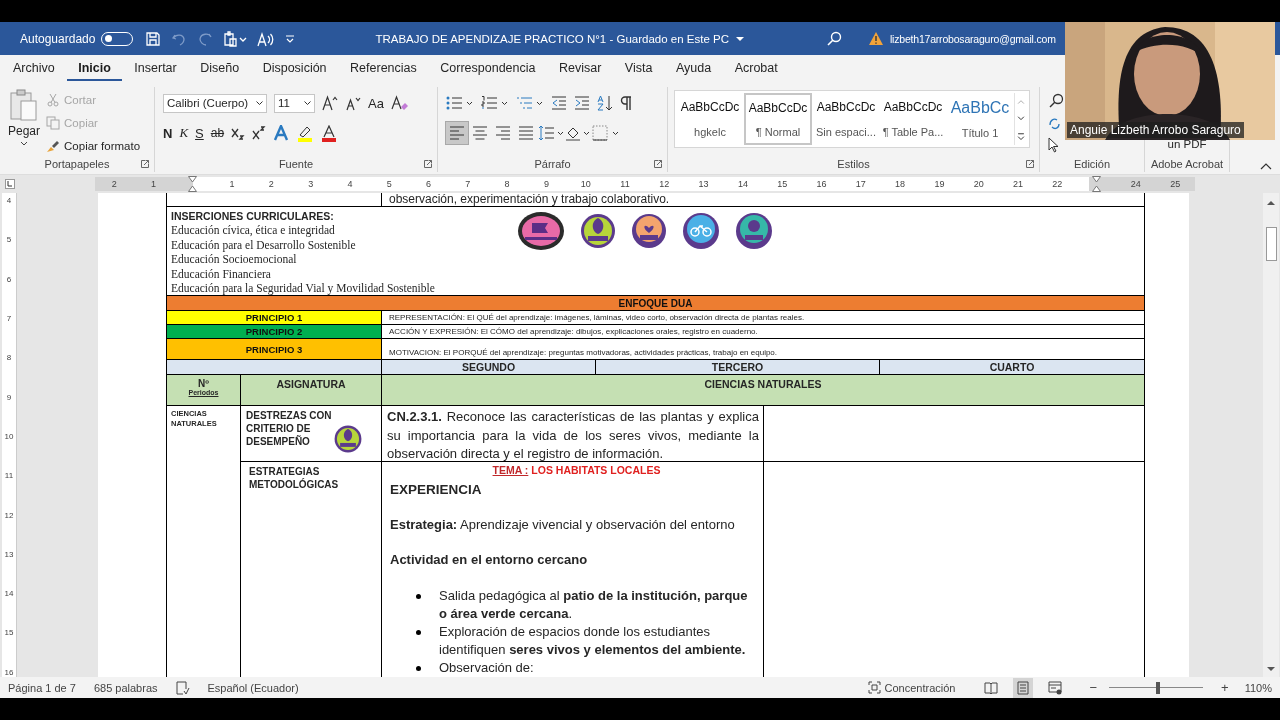 The height and width of the screenshot is (720, 1280). What do you see at coordinates (264, 245) in the screenshot?
I see `insertion-item: Educación para el Desarrollo Sostenible` at bounding box center [264, 245].